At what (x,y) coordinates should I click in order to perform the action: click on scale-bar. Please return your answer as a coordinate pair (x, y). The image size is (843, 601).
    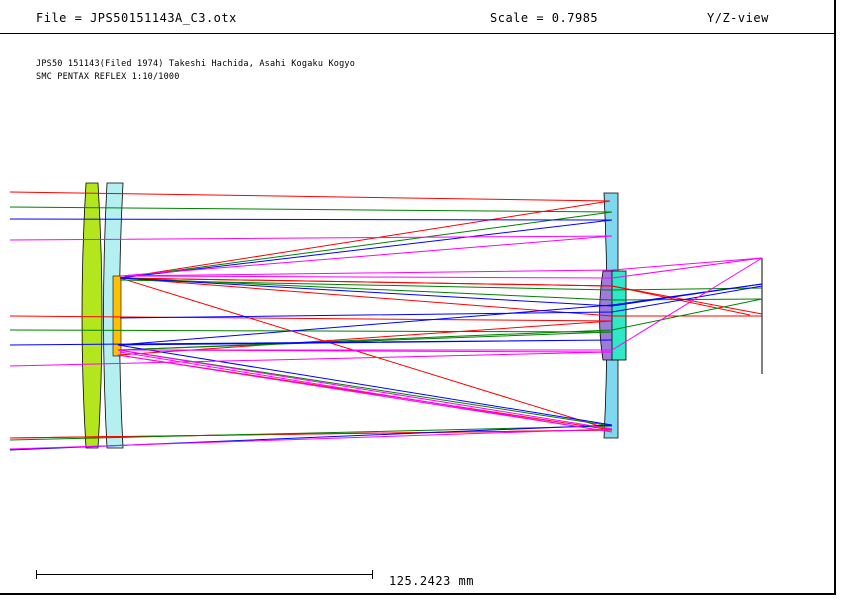
    Looking at the image, I should click on (204, 574).